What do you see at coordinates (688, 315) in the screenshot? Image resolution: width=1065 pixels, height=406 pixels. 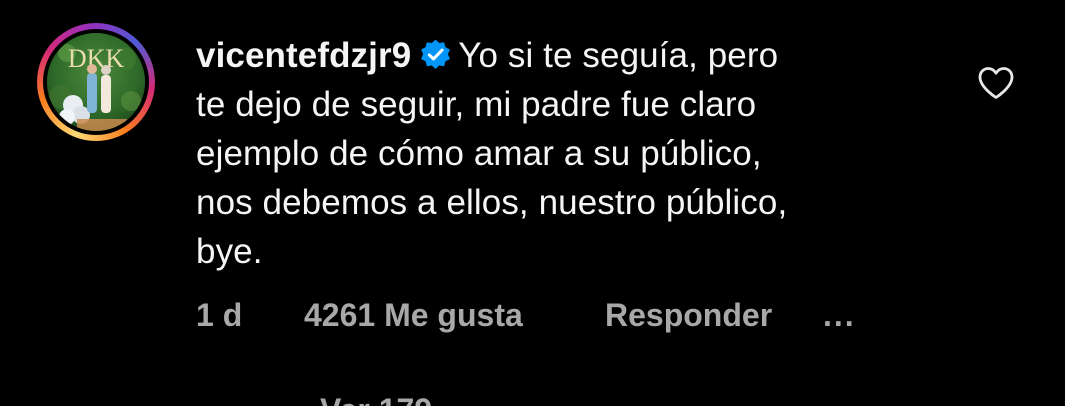 I see `reply-button: Responder` at bounding box center [688, 315].